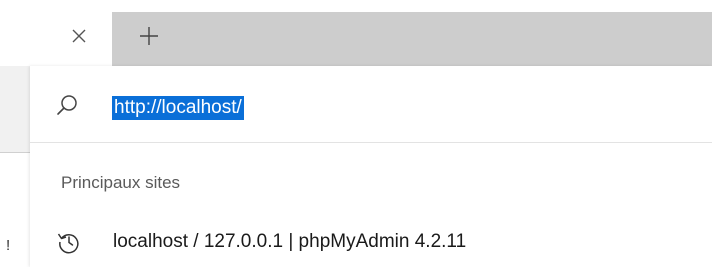 The height and width of the screenshot is (267, 712). I want to click on url-input: http://localhost/, so click(178, 107).